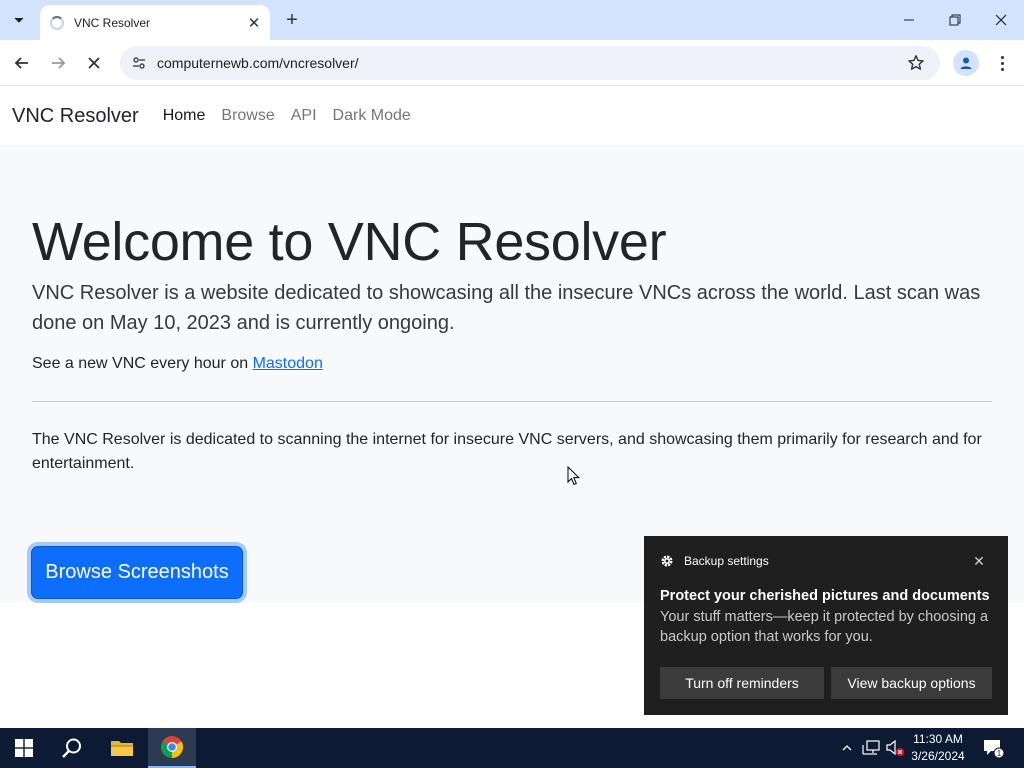 This screenshot has width=1024, height=768. I want to click on url-text: computernewb.com/vncresolver/, so click(530, 63).